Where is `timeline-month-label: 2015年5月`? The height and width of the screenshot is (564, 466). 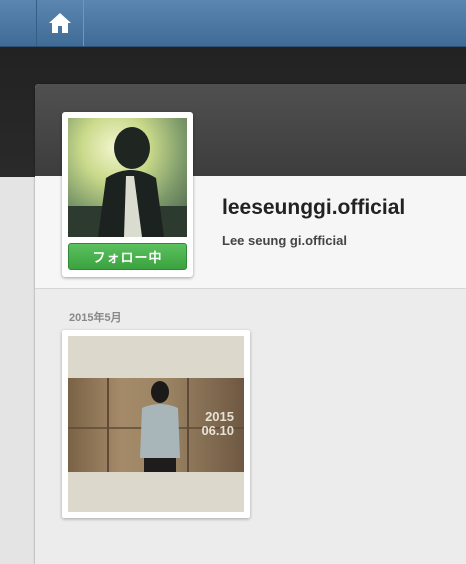
timeline-month-label: 2015年5月 is located at coordinates (95, 318).